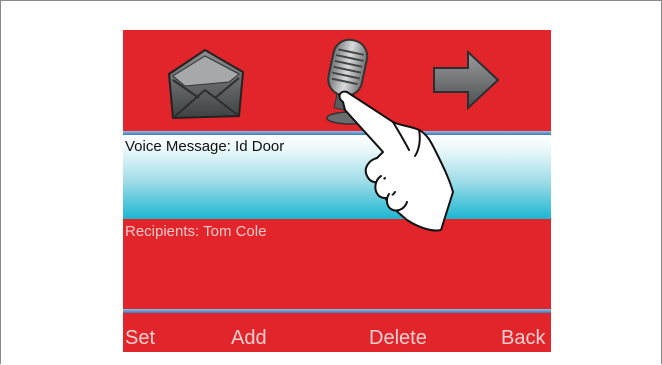 This screenshot has height=365, width=662. Describe the element at coordinates (249, 338) in the screenshot. I see `add-softkey: Add` at that location.